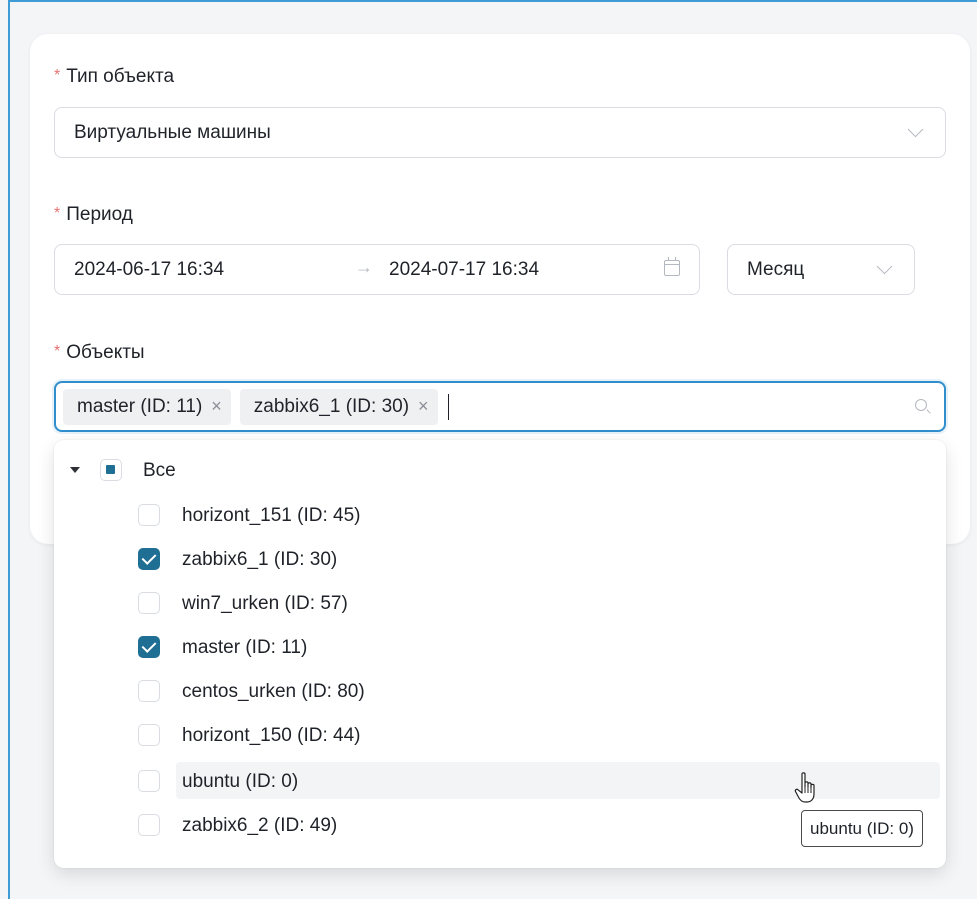 The image size is (977, 899). What do you see at coordinates (172, 132) in the screenshot?
I see `object-type-value: Виртуальные машины` at bounding box center [172, 132].